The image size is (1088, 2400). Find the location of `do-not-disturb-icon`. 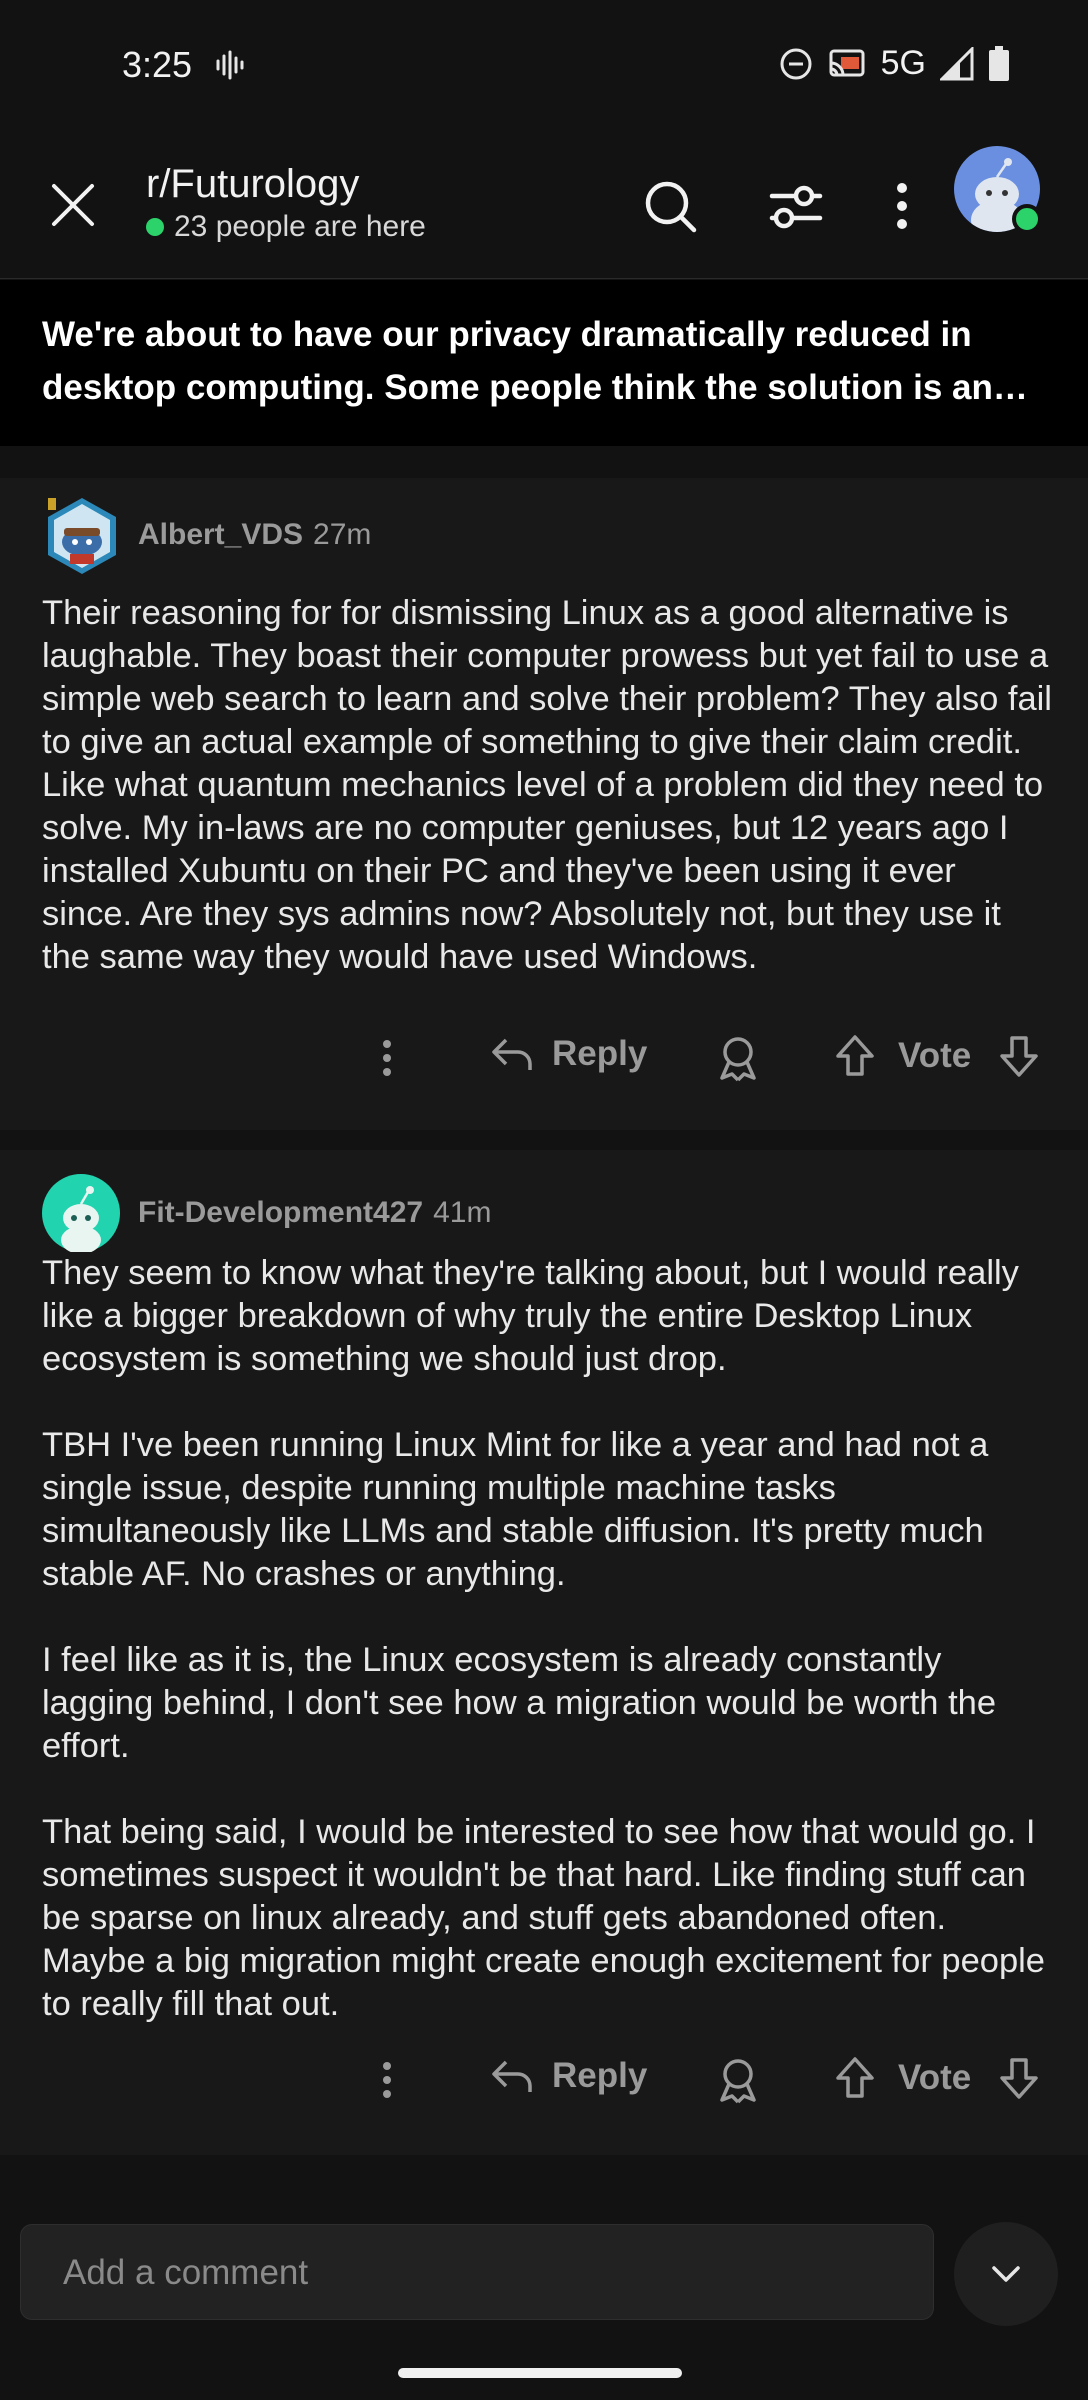

do-not-disturb-icon is located at coordinates (796, 63).